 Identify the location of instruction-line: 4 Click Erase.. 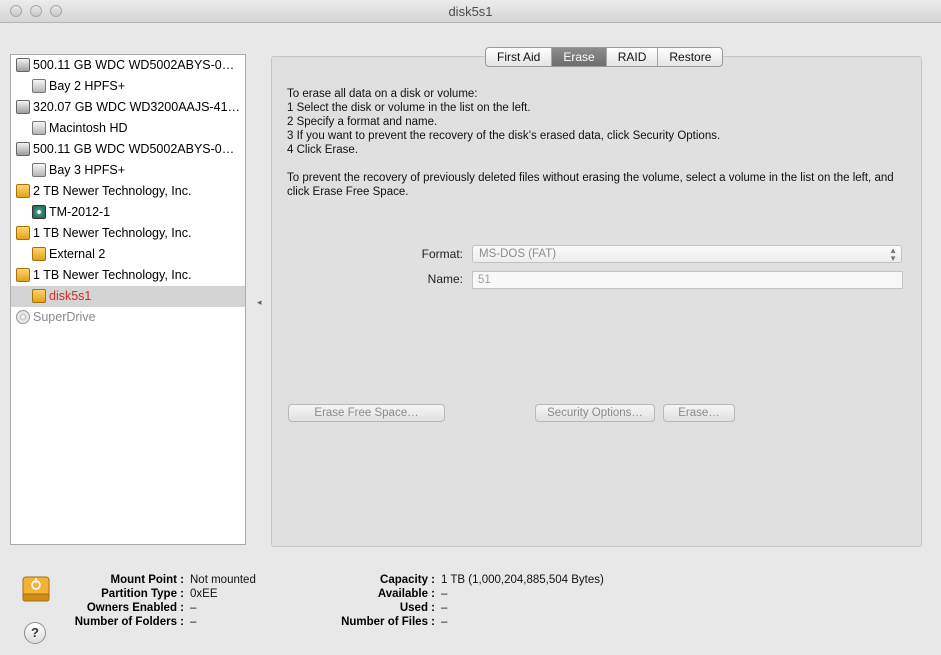
(322, 150).